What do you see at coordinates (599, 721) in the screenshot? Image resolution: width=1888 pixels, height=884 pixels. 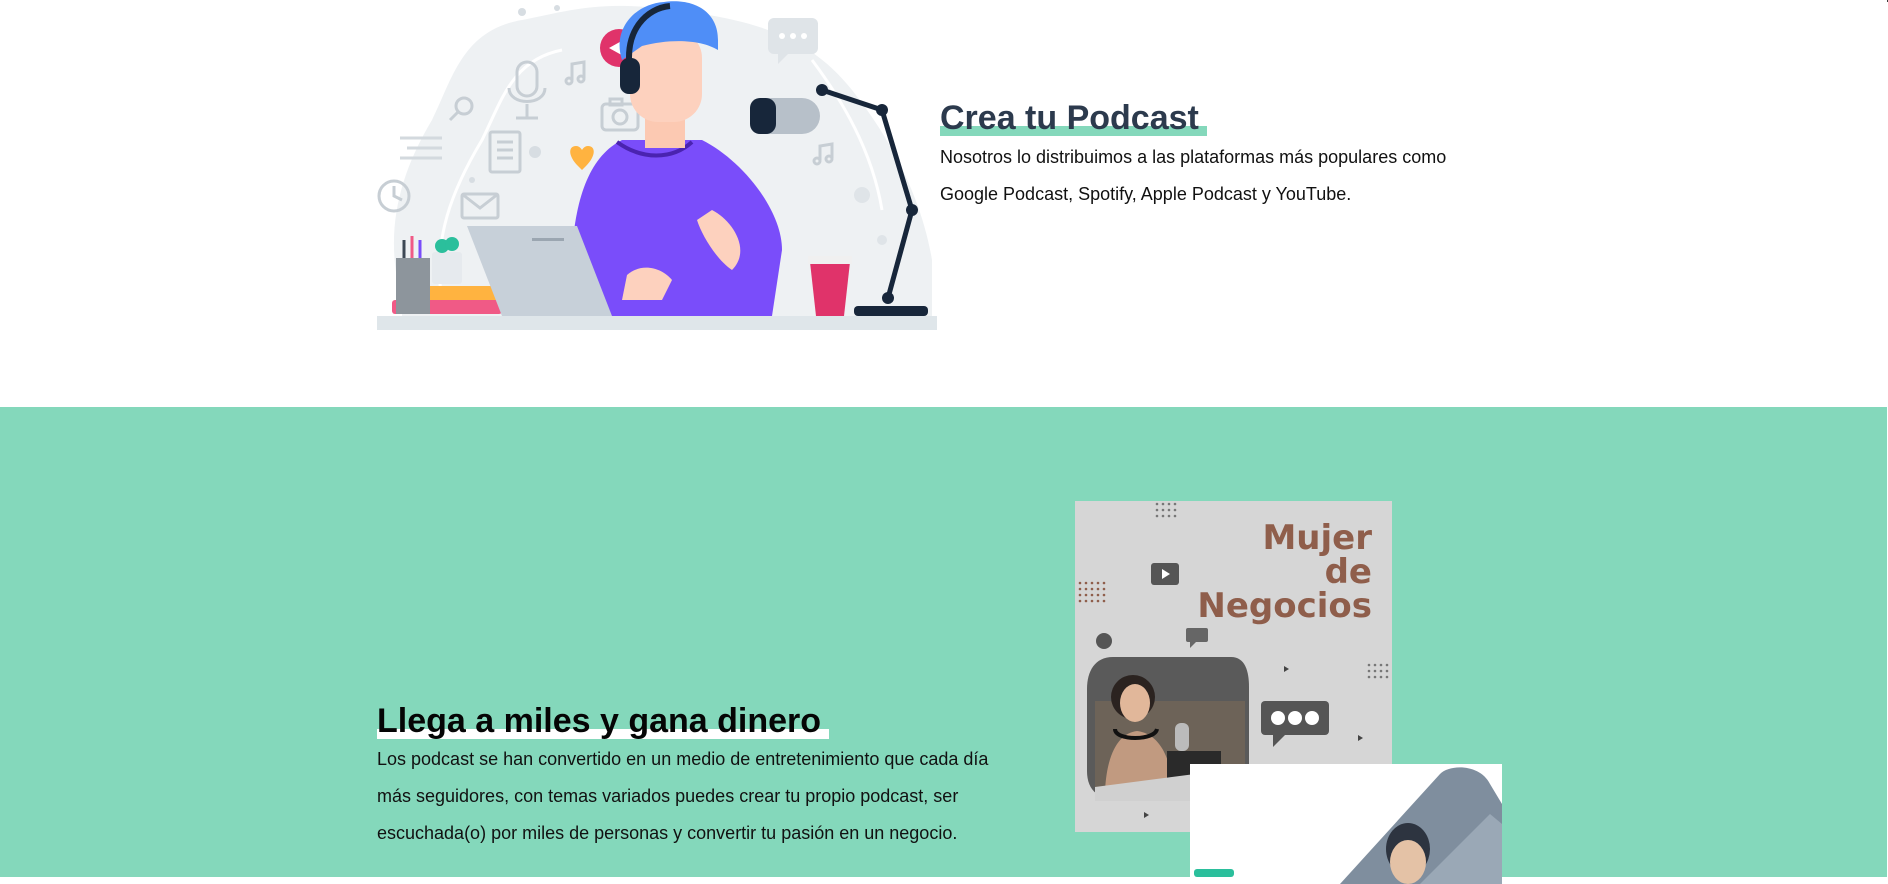 I see `earn-heading-text: Llega a miles y gana dinero` at bounding box center [599, 721].